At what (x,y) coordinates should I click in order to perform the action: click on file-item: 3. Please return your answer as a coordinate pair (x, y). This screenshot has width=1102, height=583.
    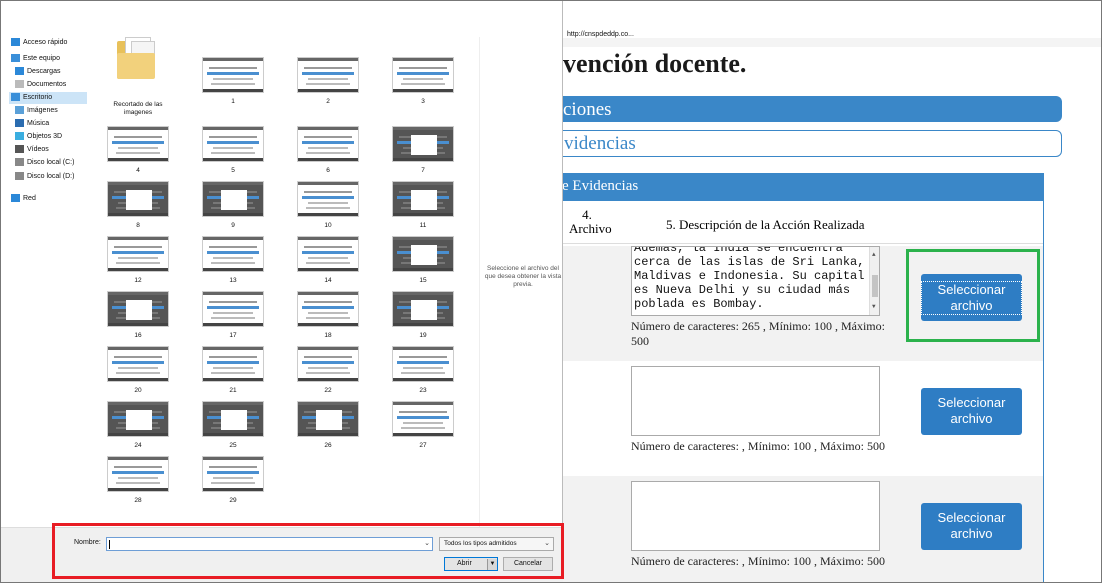
    Looking at the image, I should click on (423, 84).